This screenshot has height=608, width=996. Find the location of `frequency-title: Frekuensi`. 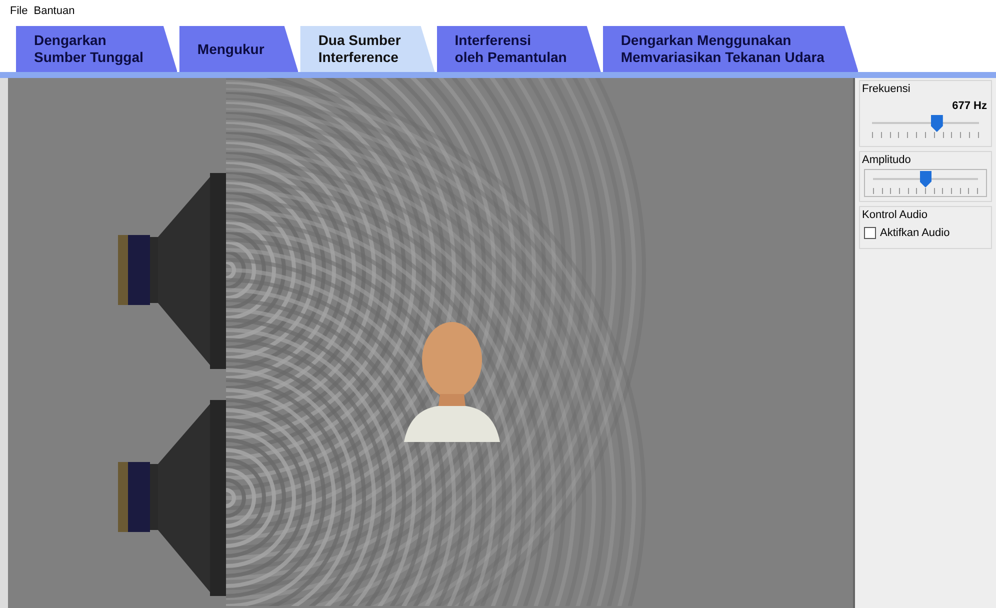

frequency-title: Frekuensi is located at coordinates (886, 89).